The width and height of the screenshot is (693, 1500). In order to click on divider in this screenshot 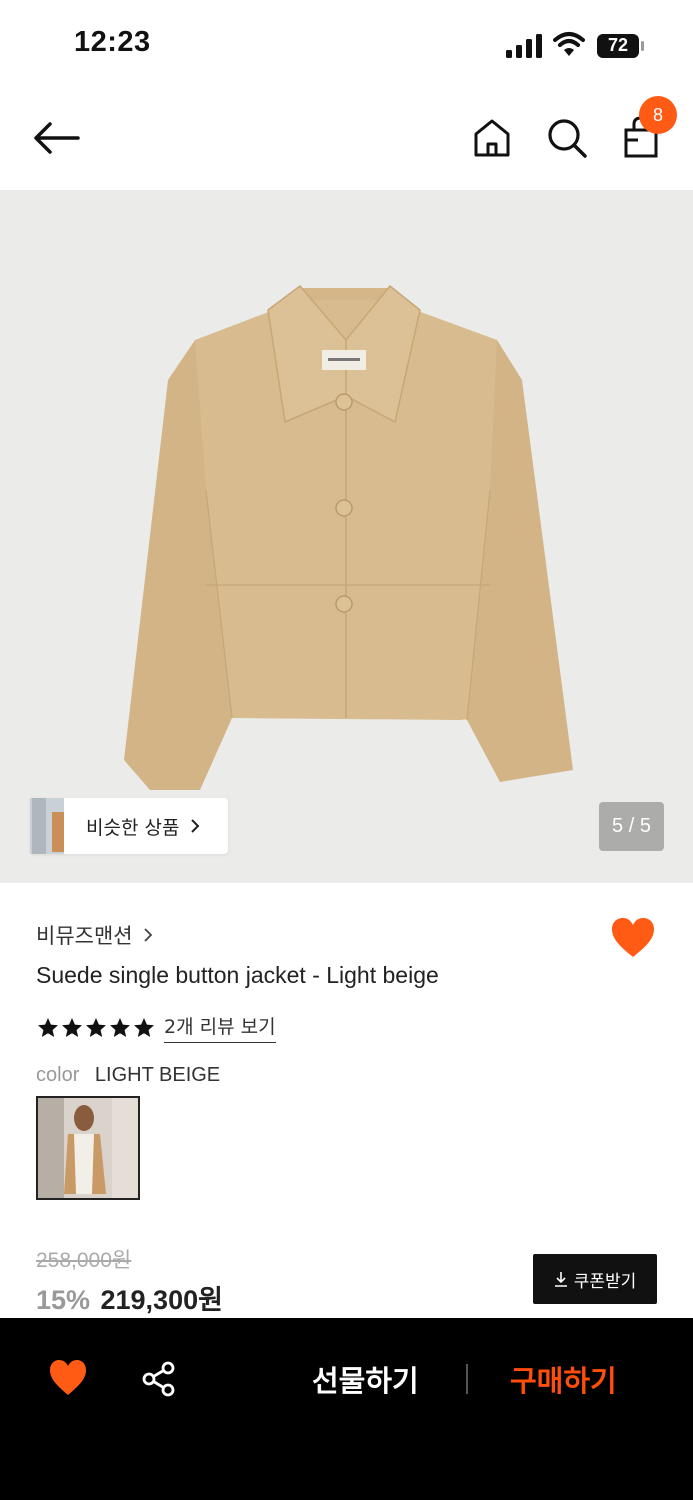, I will do `click(467, 1379)`.